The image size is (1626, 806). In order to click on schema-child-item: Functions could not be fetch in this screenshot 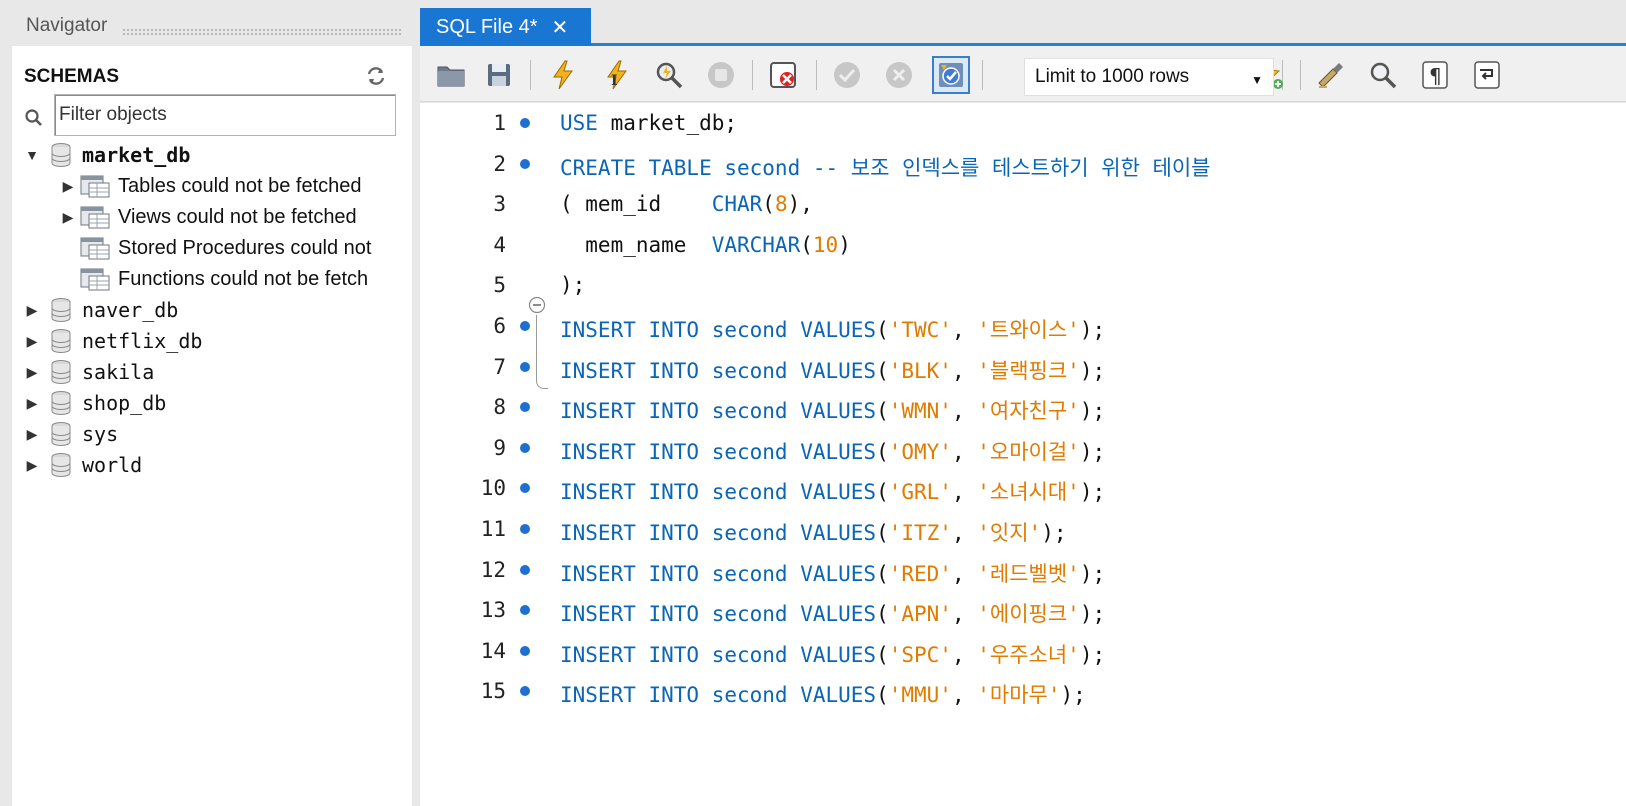, I will do `click(214, 279)`.